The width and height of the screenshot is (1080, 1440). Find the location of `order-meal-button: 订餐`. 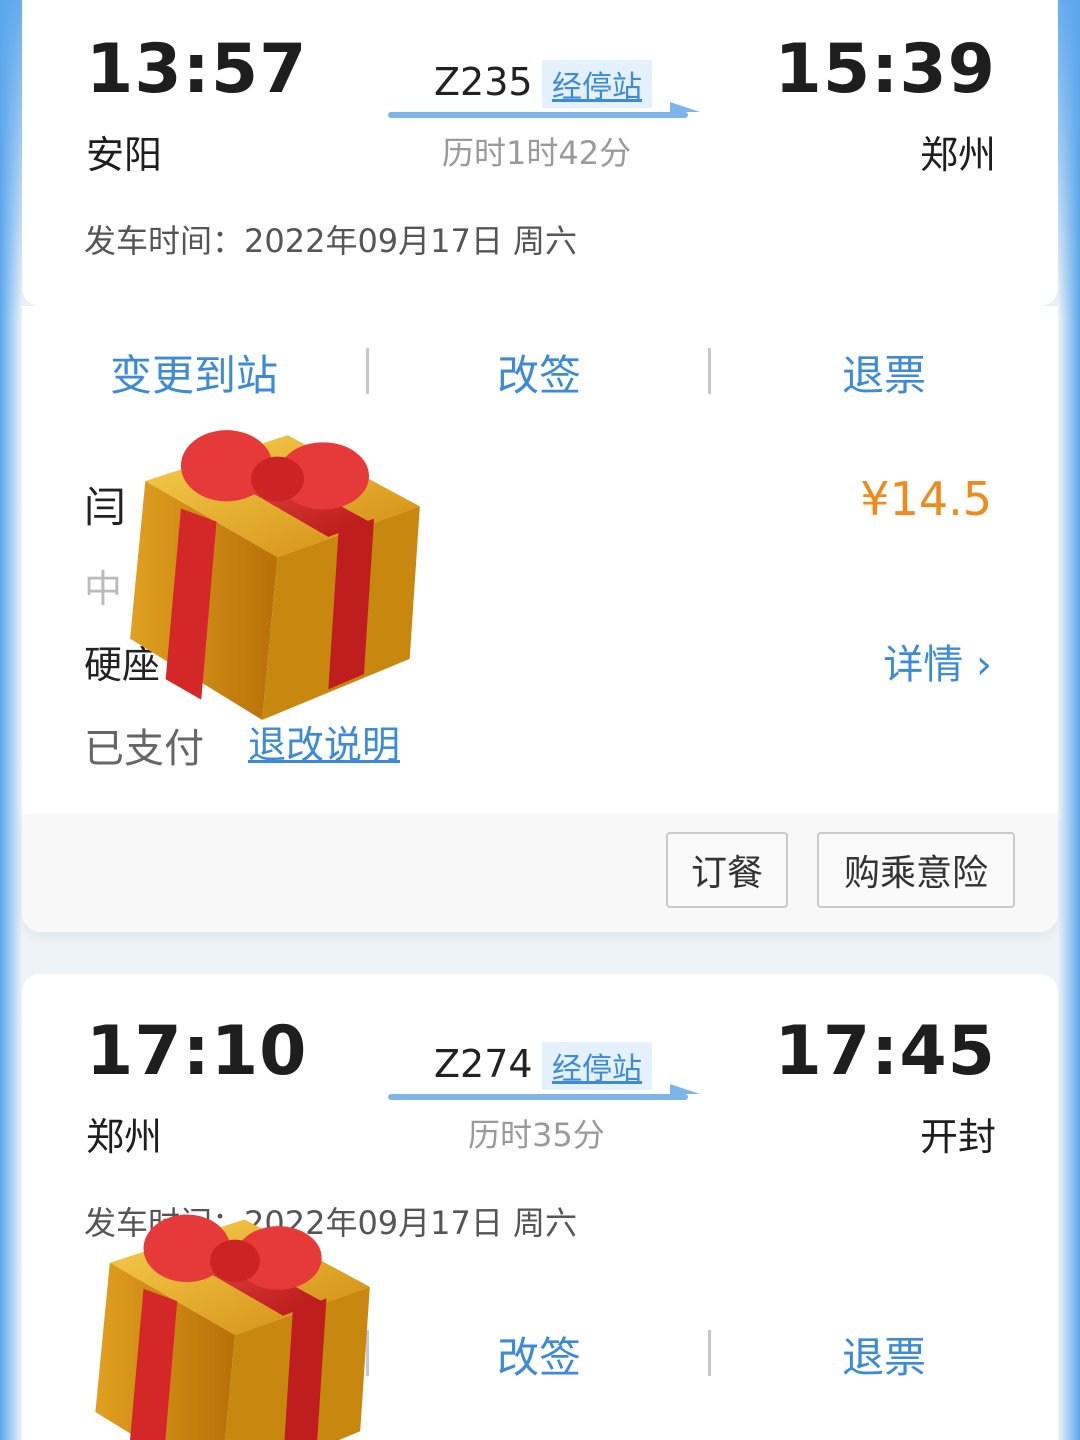

order-meal-button: 订餐 is located at coordinates (727, 870).